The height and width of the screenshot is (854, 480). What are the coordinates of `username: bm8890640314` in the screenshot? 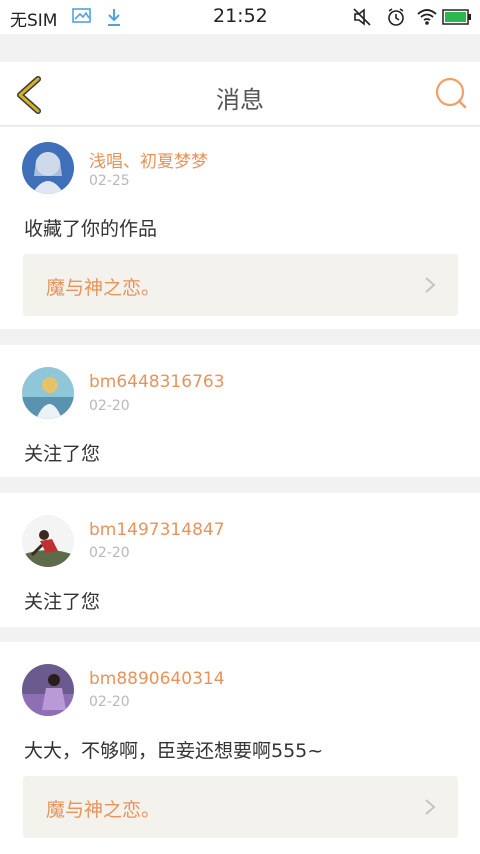 It's located at (157, 679).